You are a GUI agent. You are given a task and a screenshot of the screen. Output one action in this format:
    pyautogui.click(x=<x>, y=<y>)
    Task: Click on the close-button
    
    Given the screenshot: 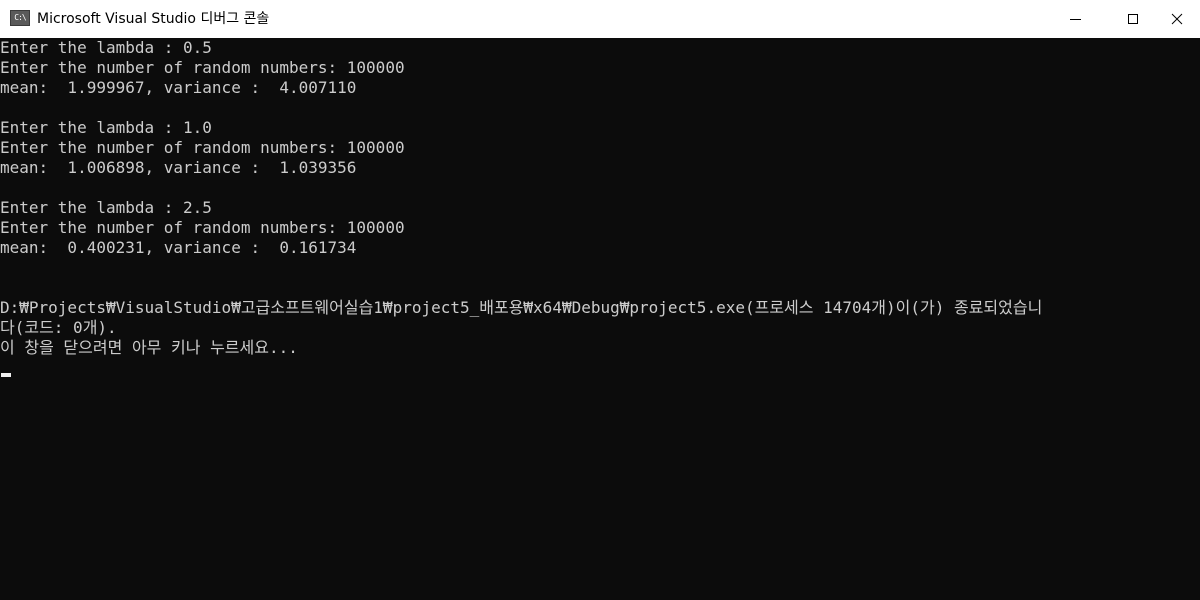 What is the action you would take?
    pyautogui.click(x=1177, y=19)
    